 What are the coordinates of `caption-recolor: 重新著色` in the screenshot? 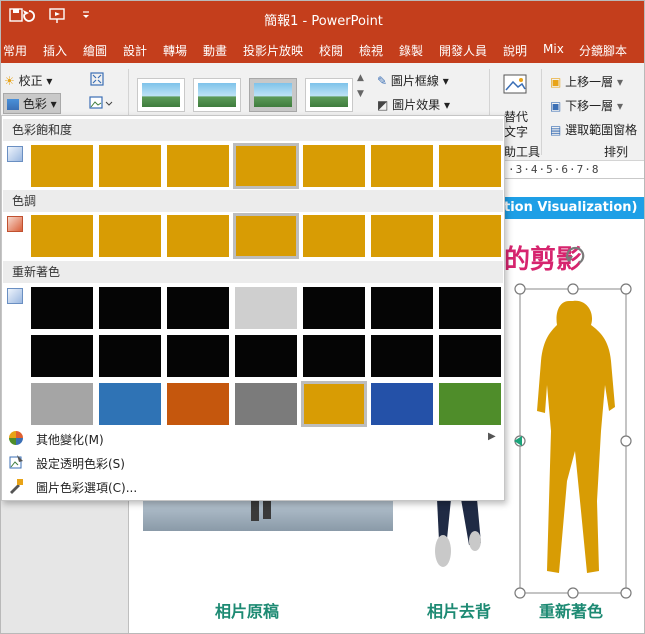 It's located at (571, 611).